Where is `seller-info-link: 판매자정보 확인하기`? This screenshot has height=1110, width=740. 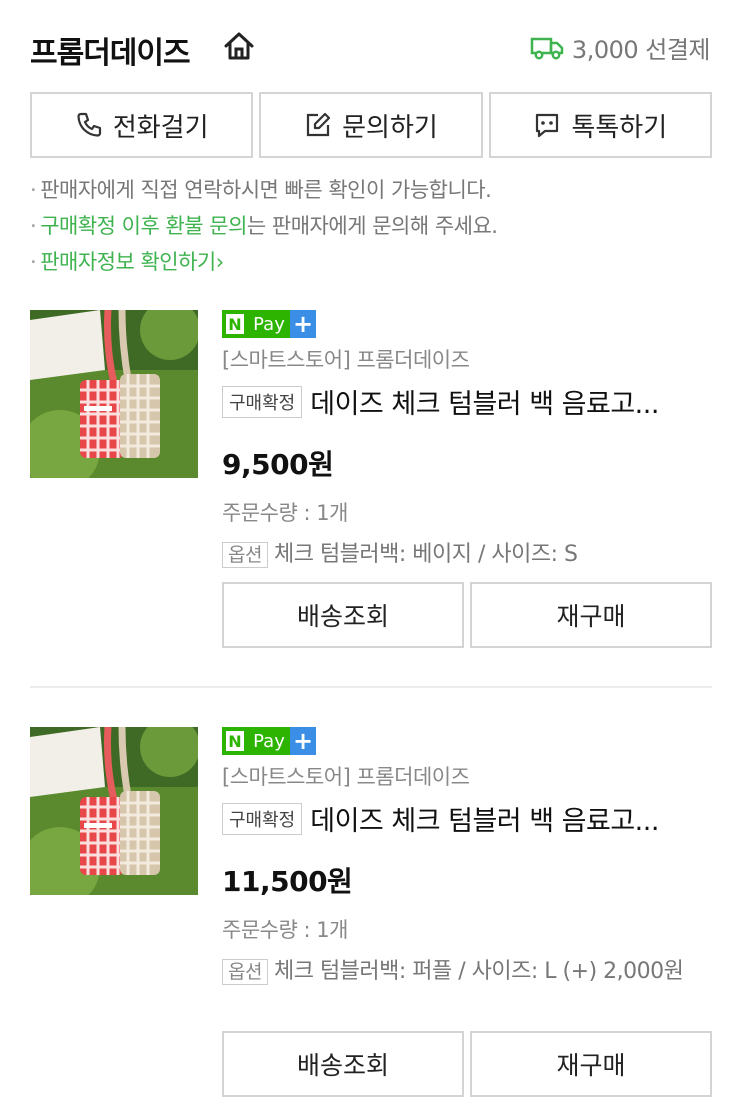
seller-info-link: 판매자정보 확인하기 is located at coordinates (128, 262).